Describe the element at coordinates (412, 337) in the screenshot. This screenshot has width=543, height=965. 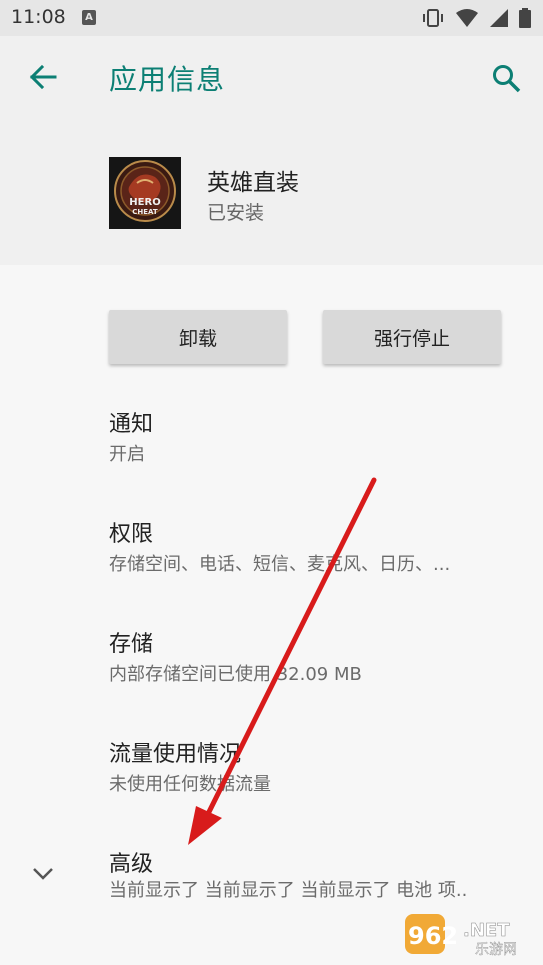
I see `force-stop-button: 强行停止` at that location.